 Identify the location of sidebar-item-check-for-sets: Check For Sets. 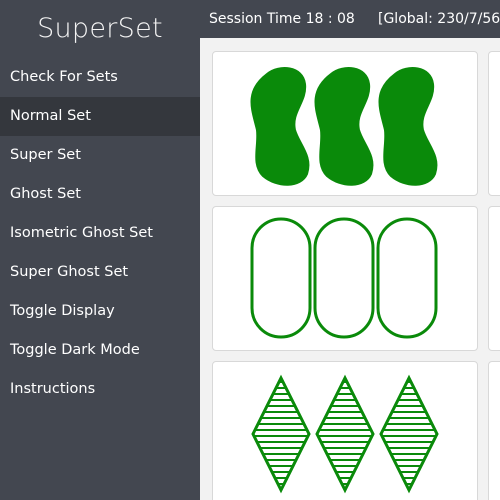
(100, 77).